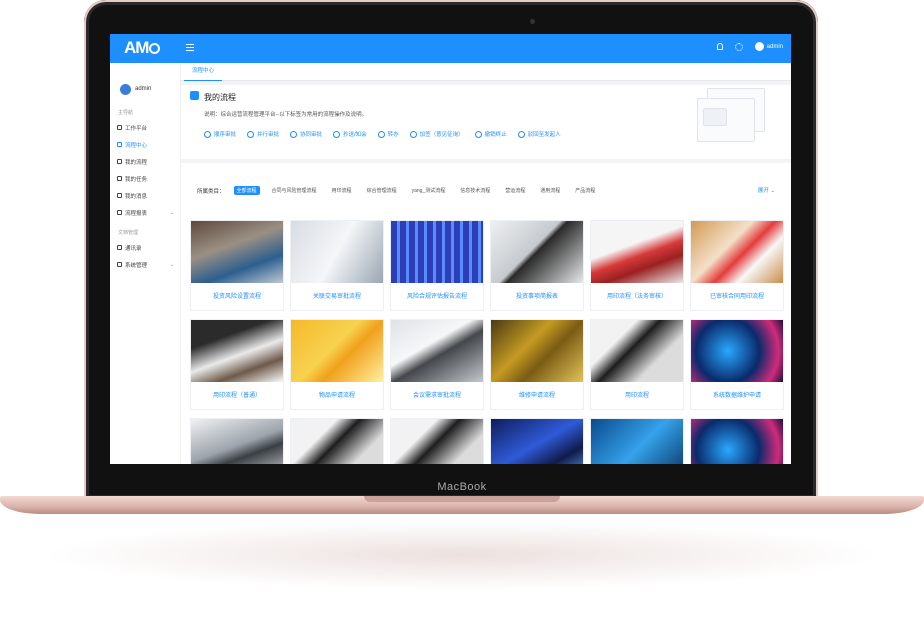 This screenshot has height=620, width=924. What do you see at coordinates (145, 212) in the screenshot?
I see `sidebar-item-flow-reports: 流程报表 ⌄` at bounding box center [145, 212].